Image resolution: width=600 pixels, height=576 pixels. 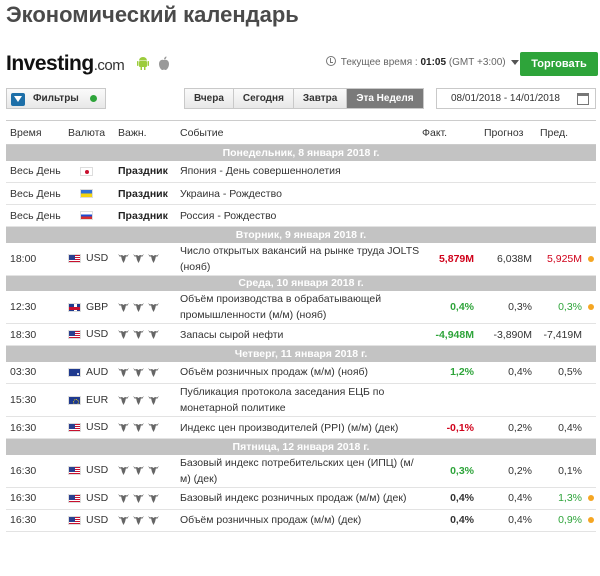 I want to click on header-previous: Пред., so click(x=562, y=132).